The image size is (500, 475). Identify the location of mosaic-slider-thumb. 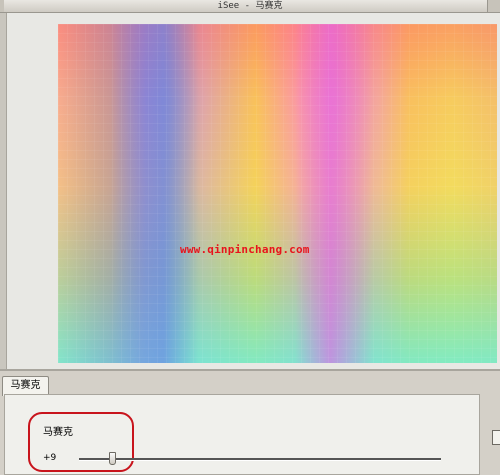
(112, 458).